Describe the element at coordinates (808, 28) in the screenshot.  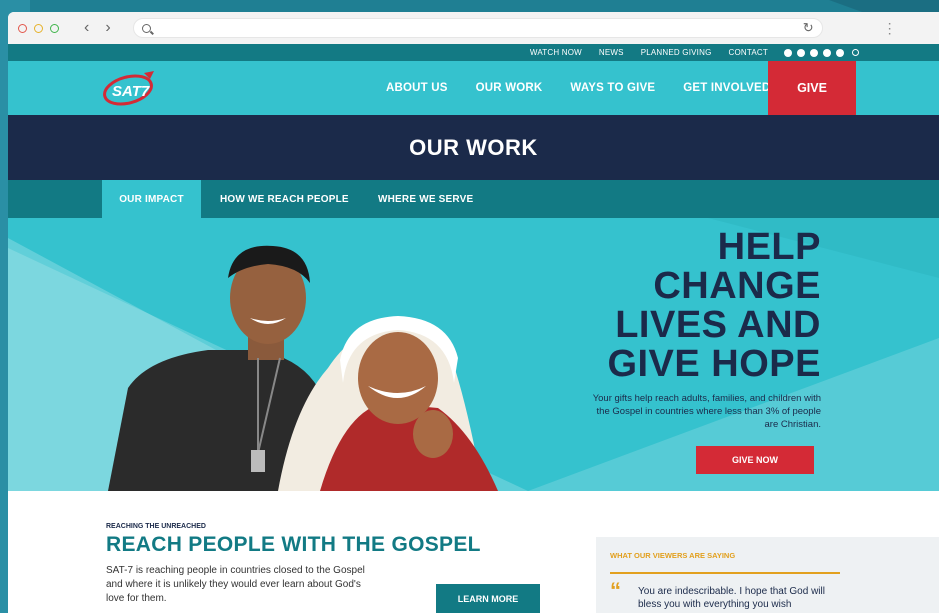
I see `reload-icon: ↻` at that location.